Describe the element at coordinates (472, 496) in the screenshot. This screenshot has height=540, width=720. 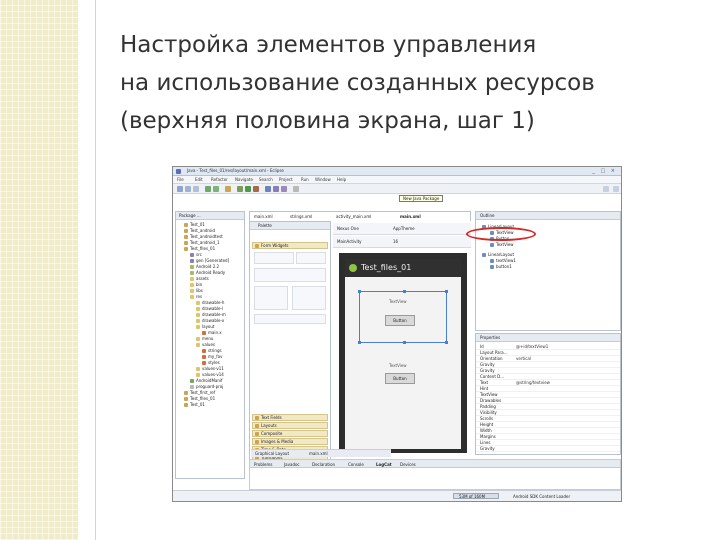
I see `memory-text: 53M of 160M` at that location.